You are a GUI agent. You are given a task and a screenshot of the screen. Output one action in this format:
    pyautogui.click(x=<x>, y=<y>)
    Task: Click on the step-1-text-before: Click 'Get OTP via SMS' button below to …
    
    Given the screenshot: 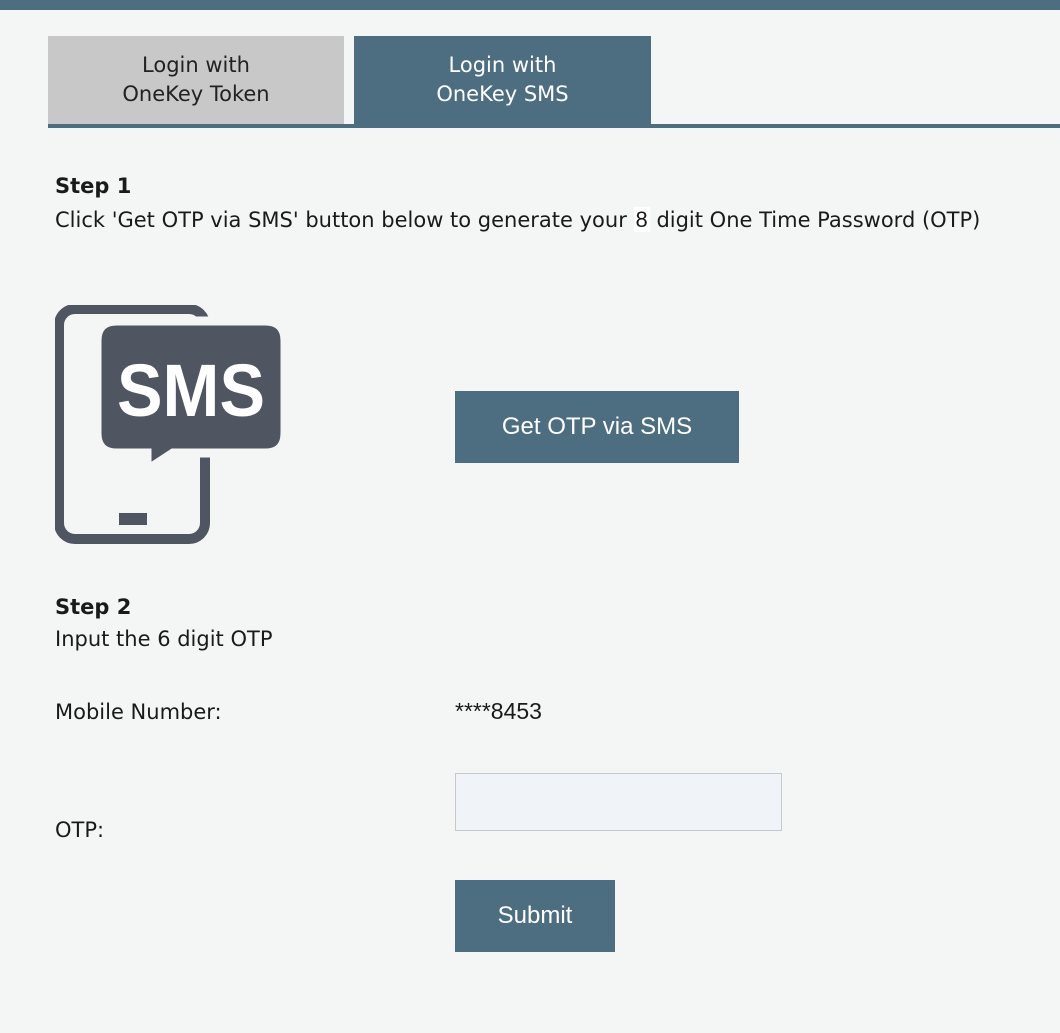 What is the action you would take?
    pyautogui.click(x=344, y=220)
    